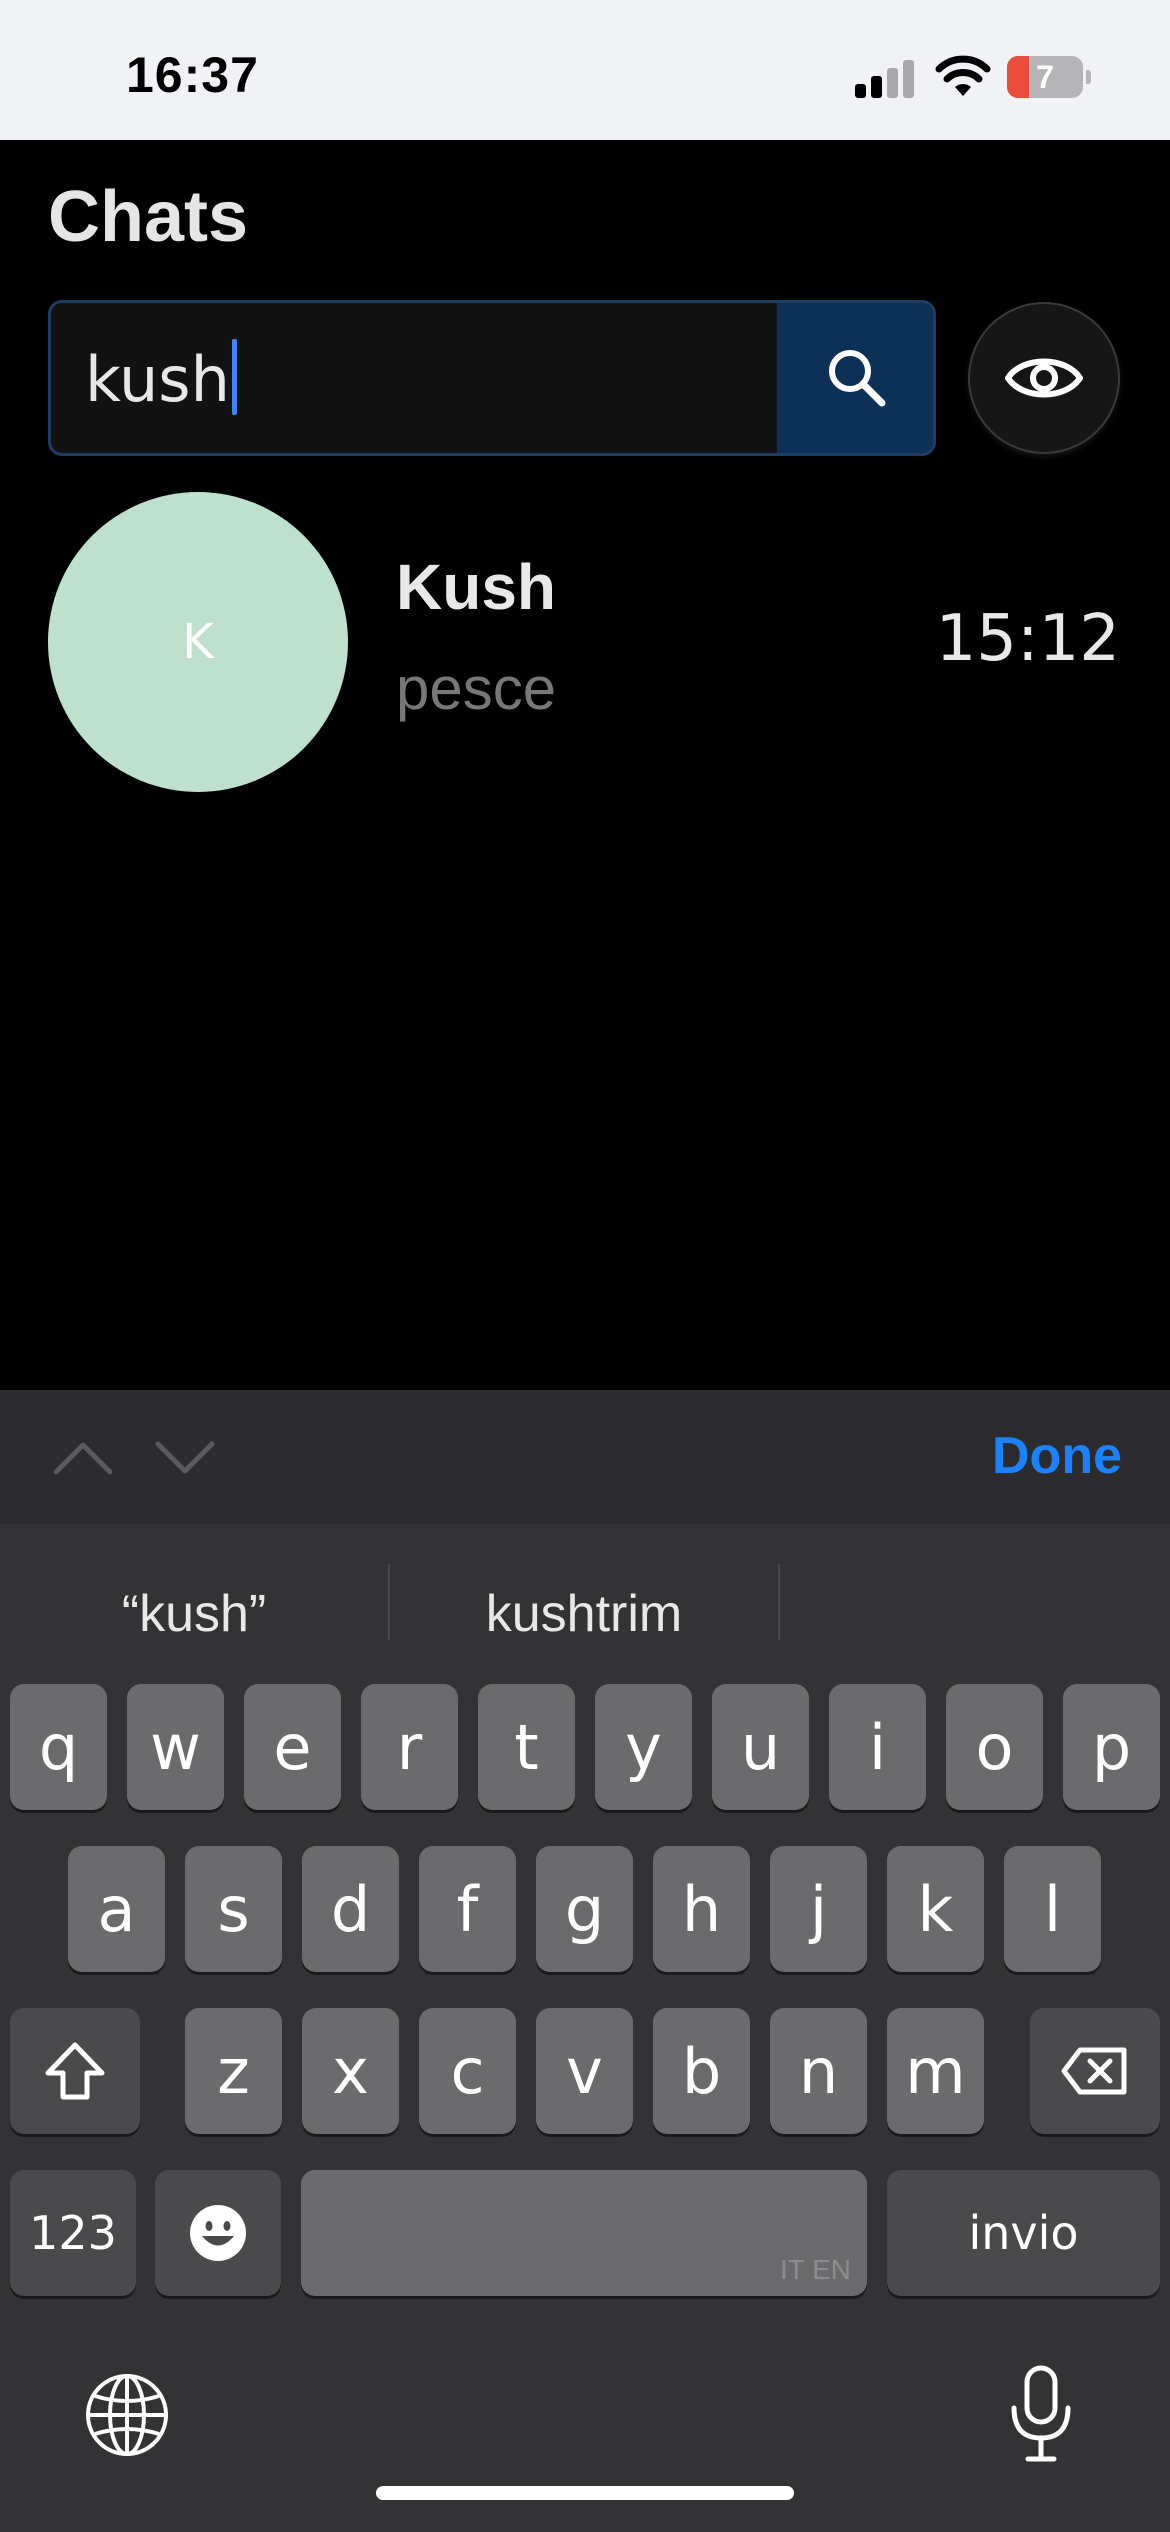 This screenshot has width=1170, height=2532. What do you see at coordinates (198, 642) in the screenshot?
I see `avatar: K` at bounding box center [198, 642].